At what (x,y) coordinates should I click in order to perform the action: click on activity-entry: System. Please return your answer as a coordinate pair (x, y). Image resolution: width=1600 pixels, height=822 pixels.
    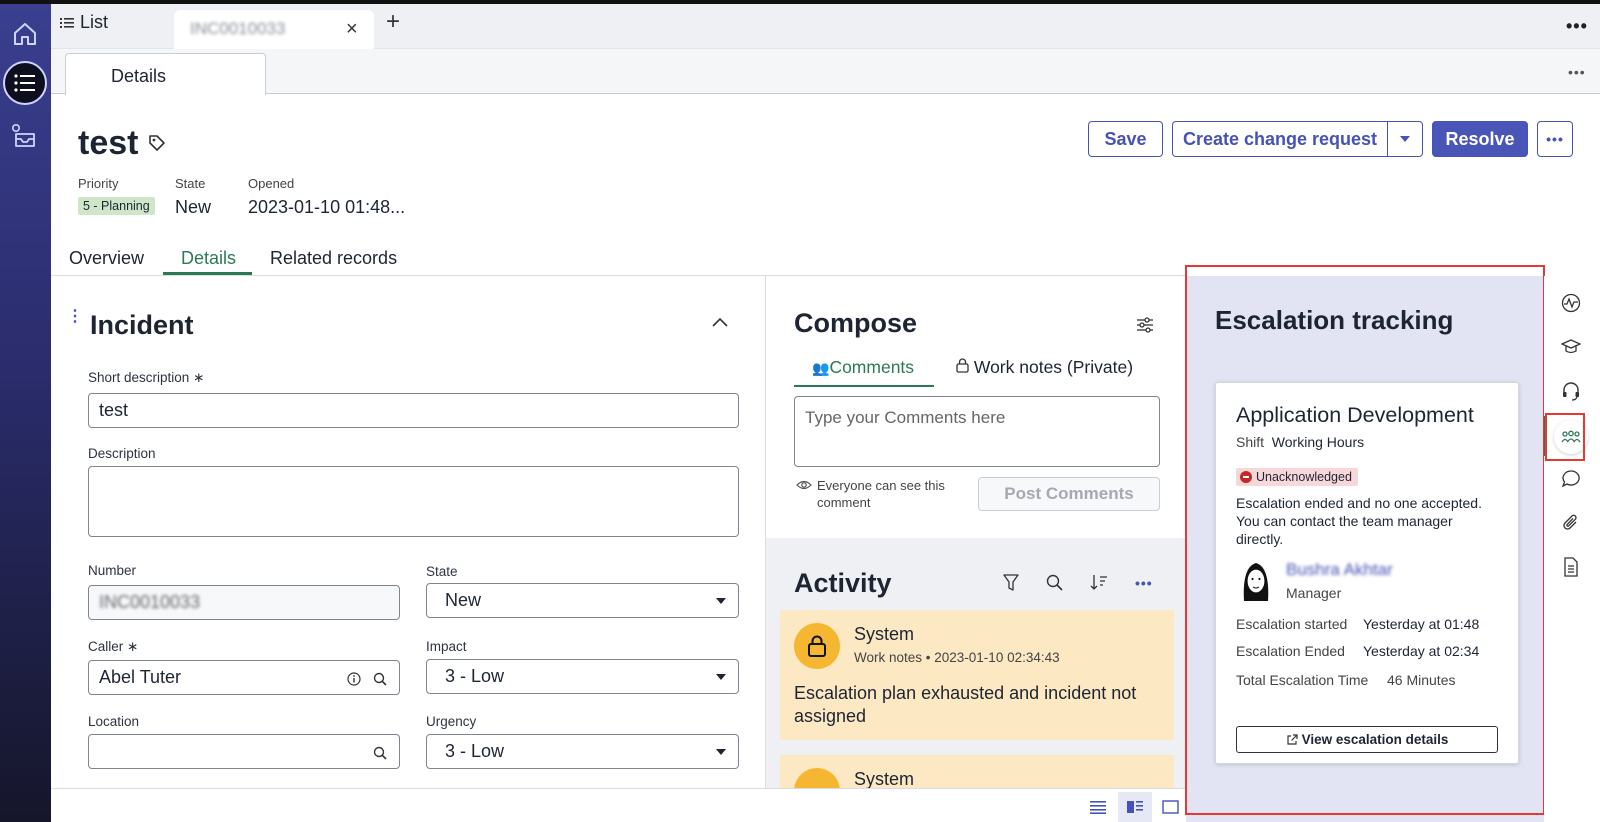
    Looking at the image, I should click on (977, 771).